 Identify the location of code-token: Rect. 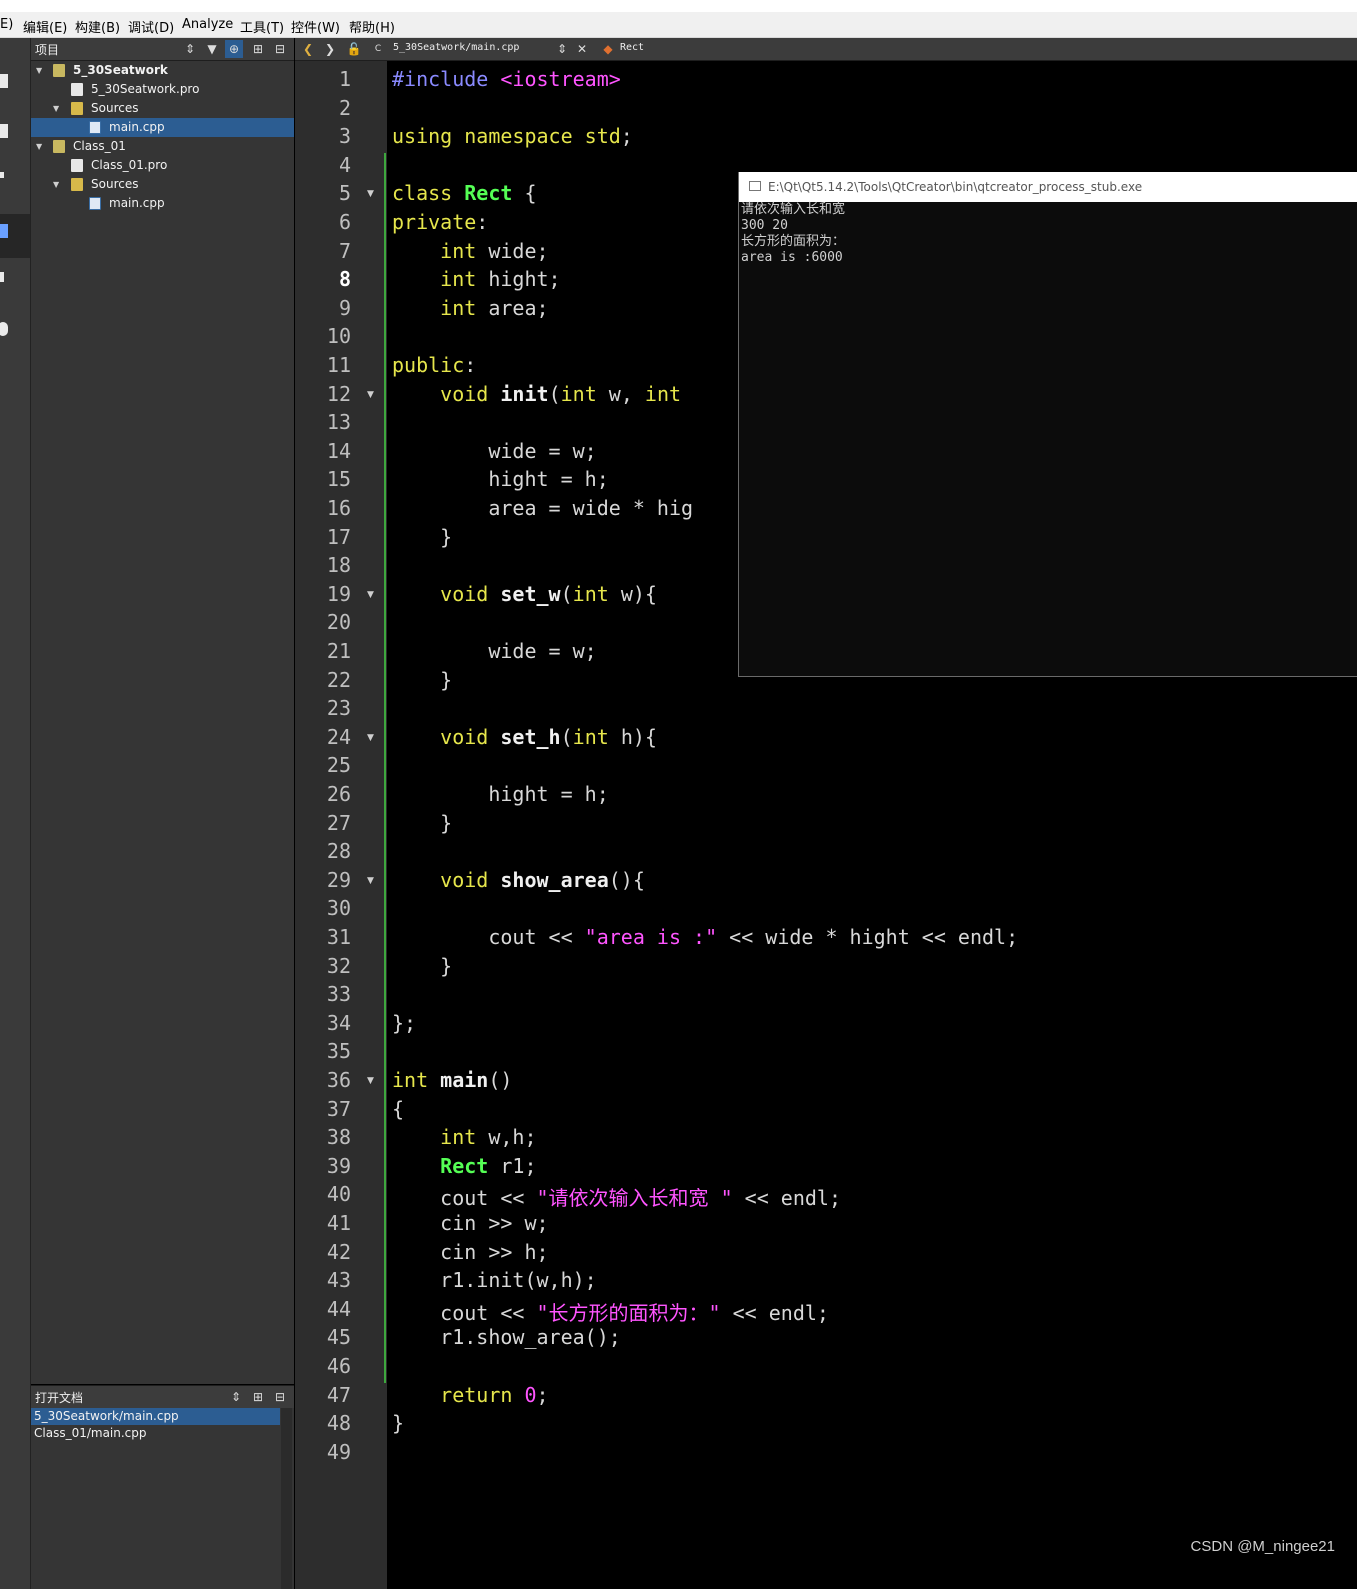
(464, 1165).